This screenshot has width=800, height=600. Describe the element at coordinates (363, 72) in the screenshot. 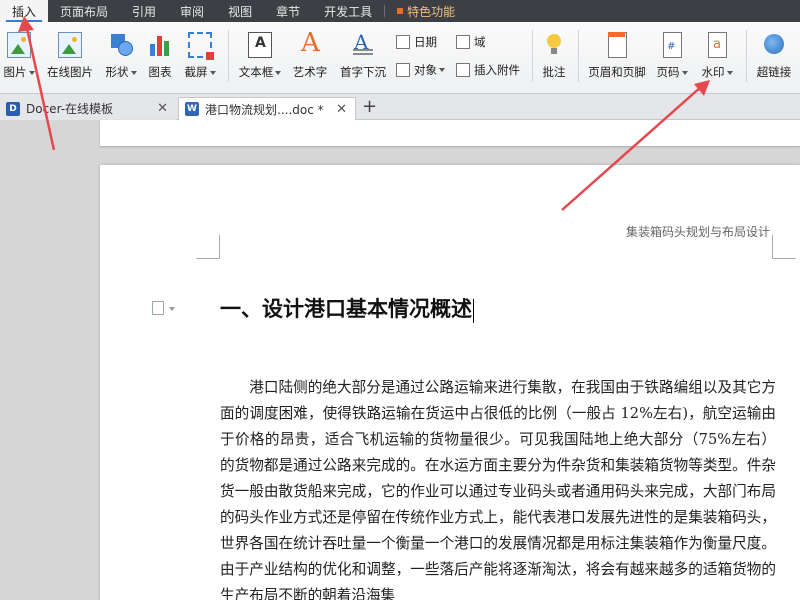

I see `dropcap-label: 首字下沉` at that location.